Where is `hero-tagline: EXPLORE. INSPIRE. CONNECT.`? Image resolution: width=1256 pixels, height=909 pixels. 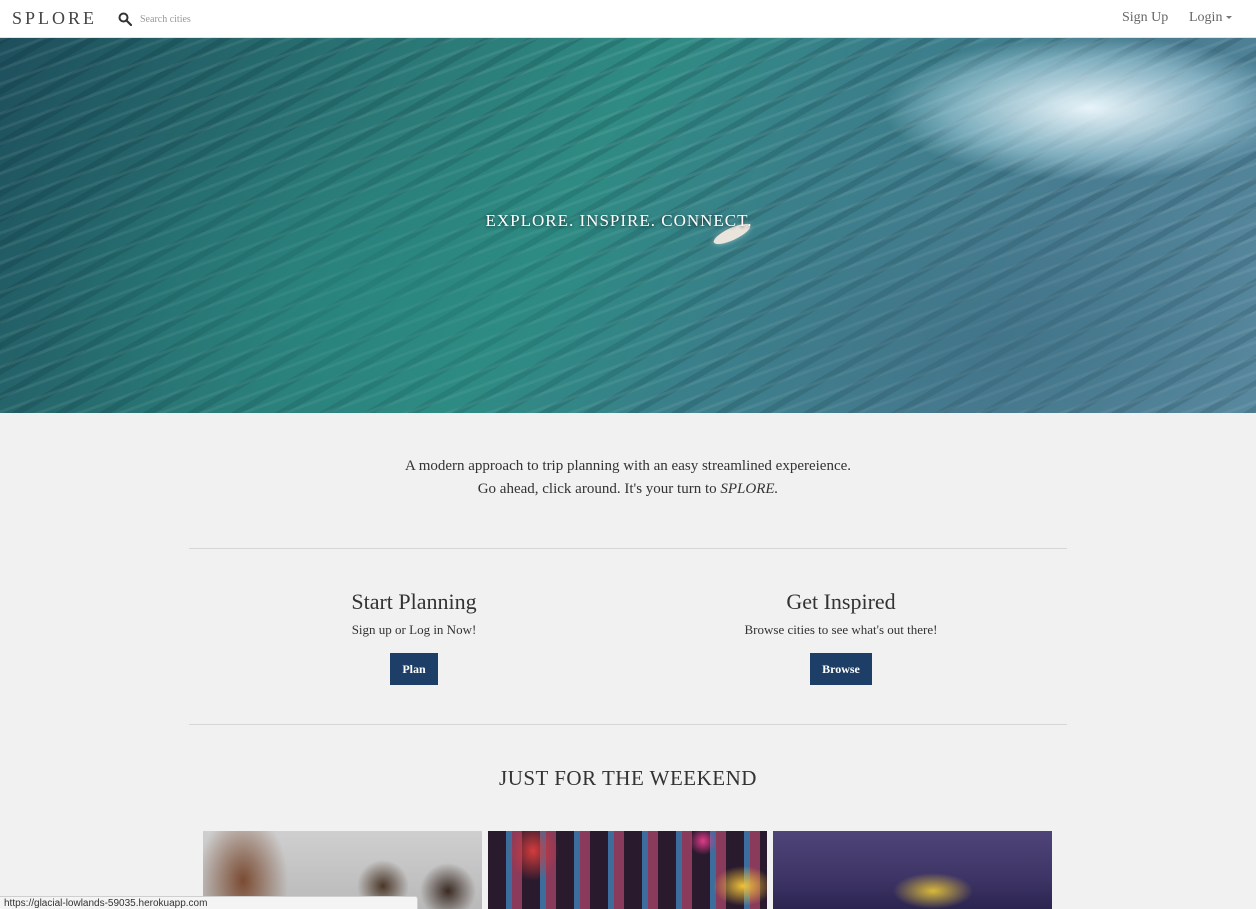
hero-tagline: EXPLORE. INSPIRE. CONNECT. is located at coordinates (619, 220).